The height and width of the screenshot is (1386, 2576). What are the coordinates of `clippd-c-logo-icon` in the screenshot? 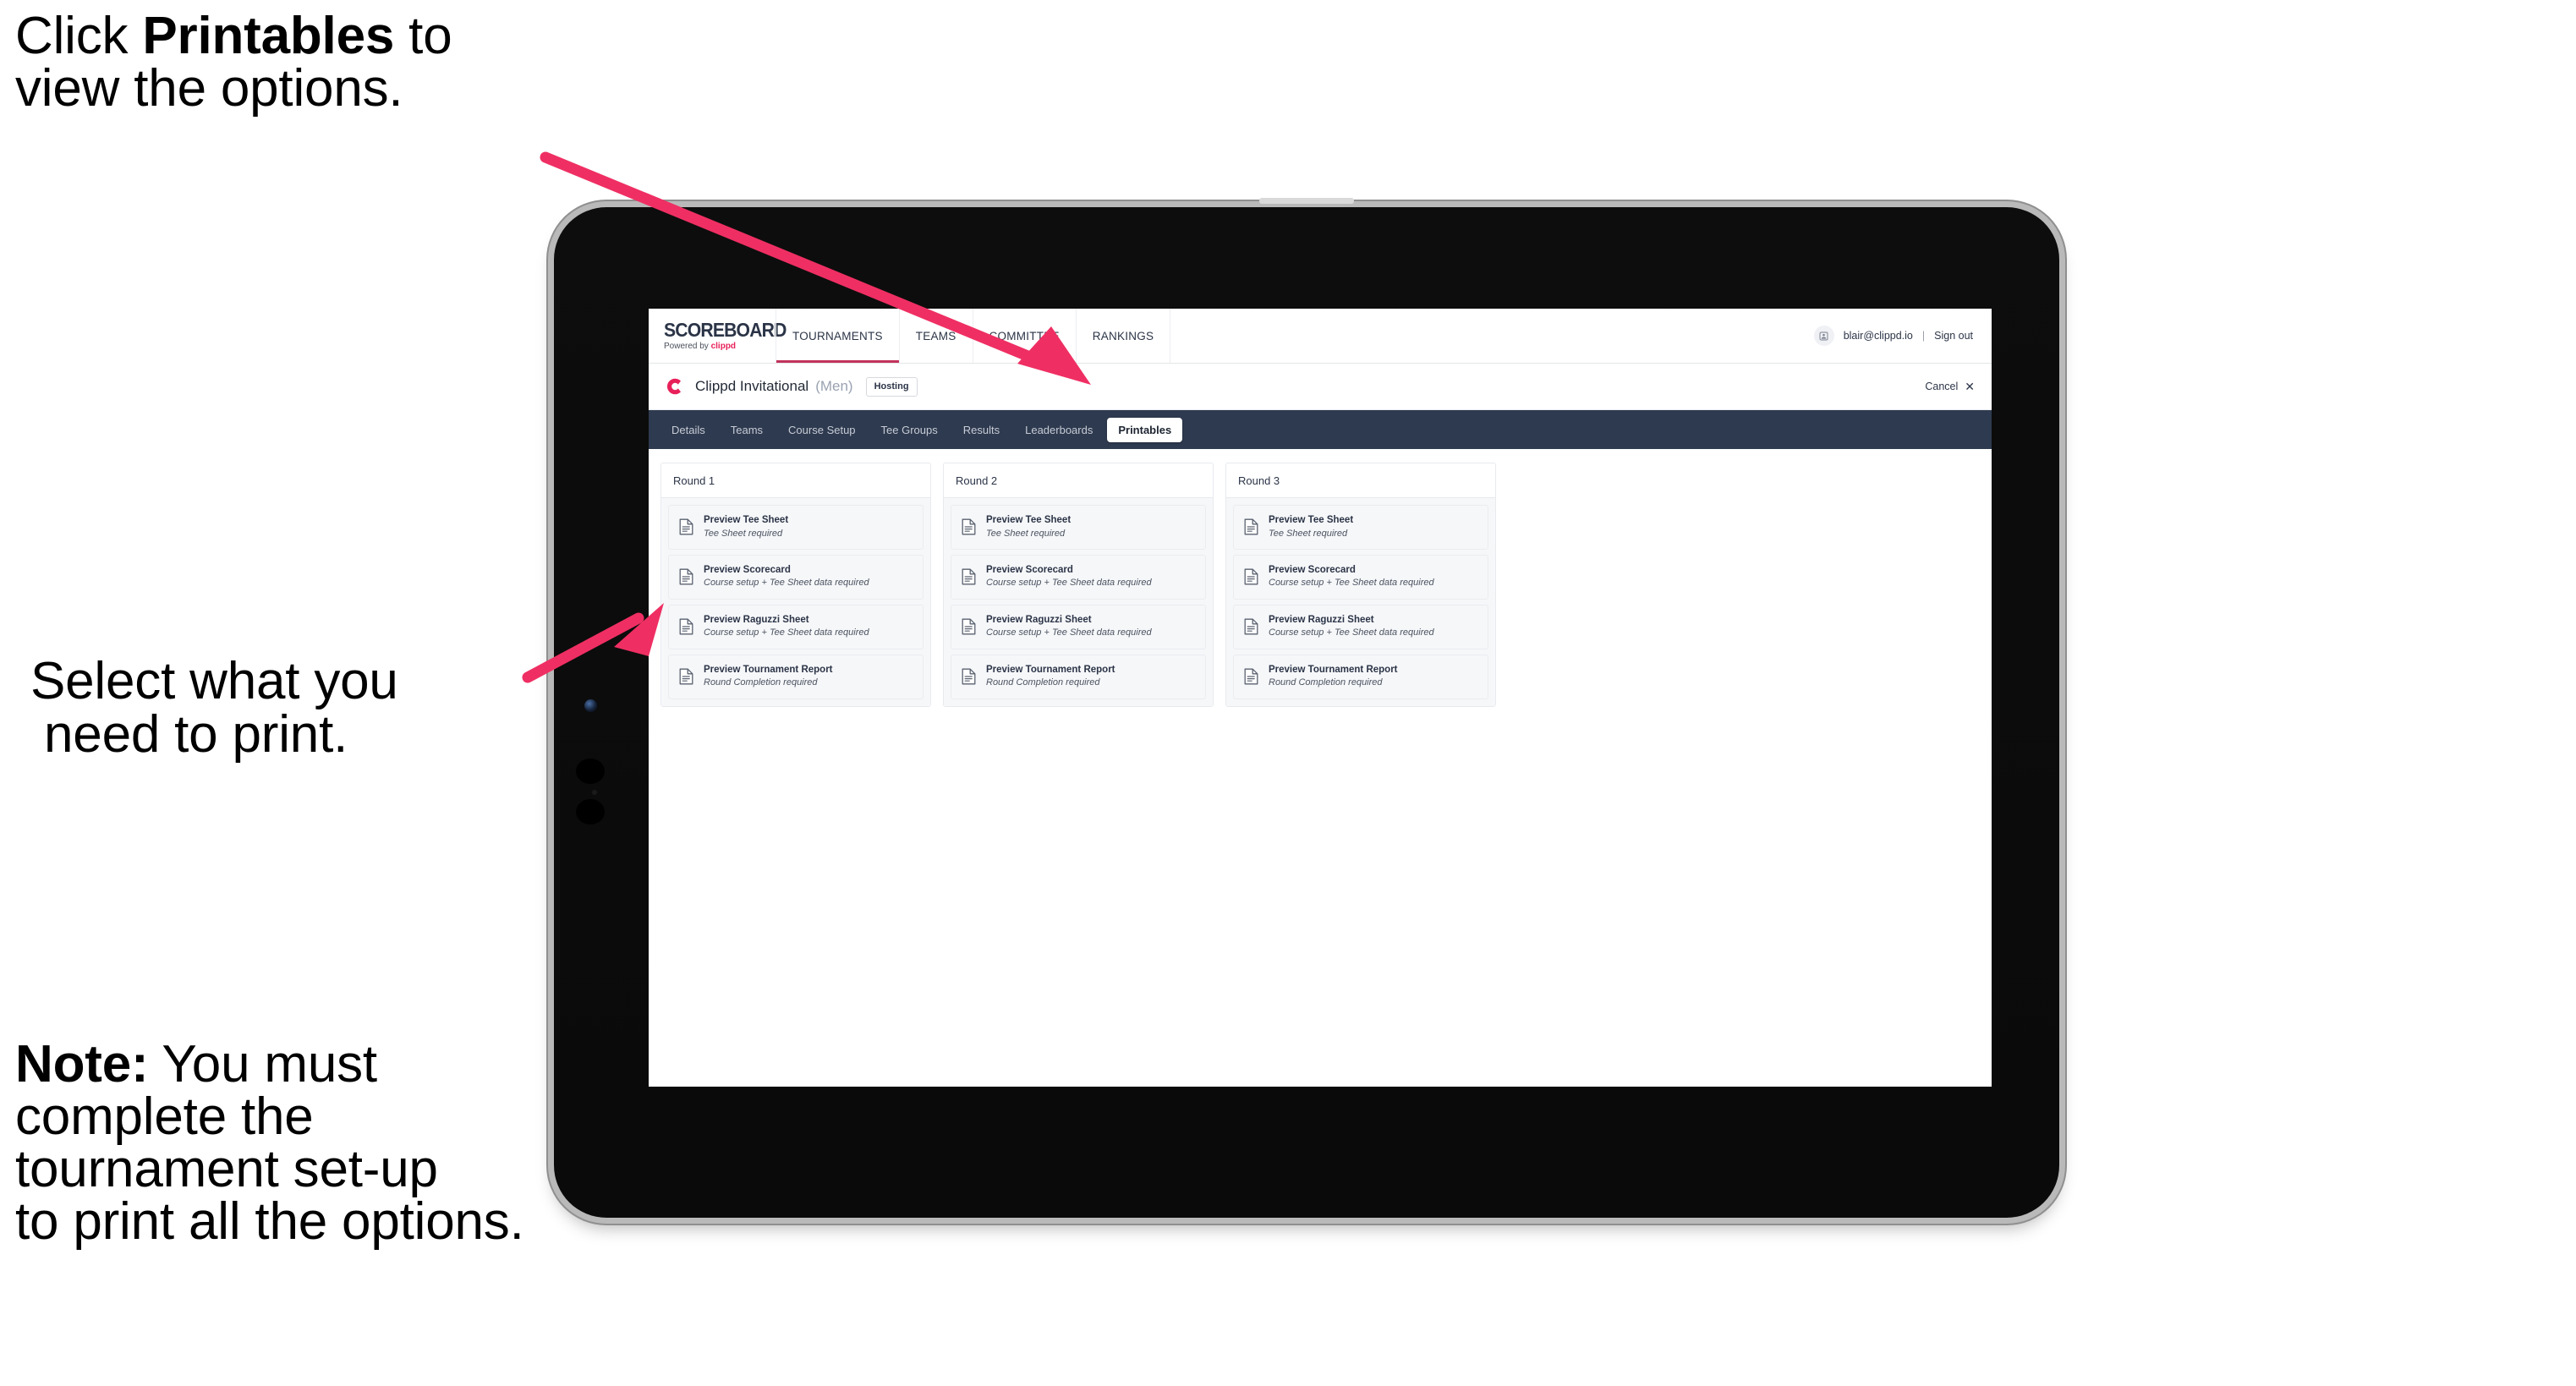 It's located at (673, 386).